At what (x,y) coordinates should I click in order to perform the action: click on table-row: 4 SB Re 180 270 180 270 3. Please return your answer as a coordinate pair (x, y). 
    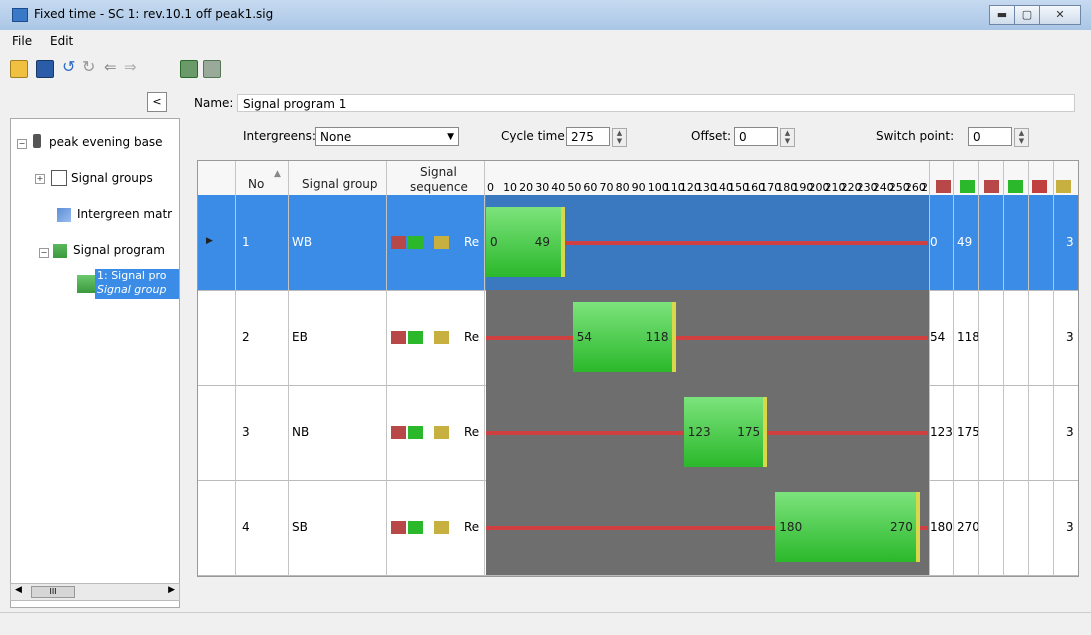
    Looking at the image, I should click on (638, 528).